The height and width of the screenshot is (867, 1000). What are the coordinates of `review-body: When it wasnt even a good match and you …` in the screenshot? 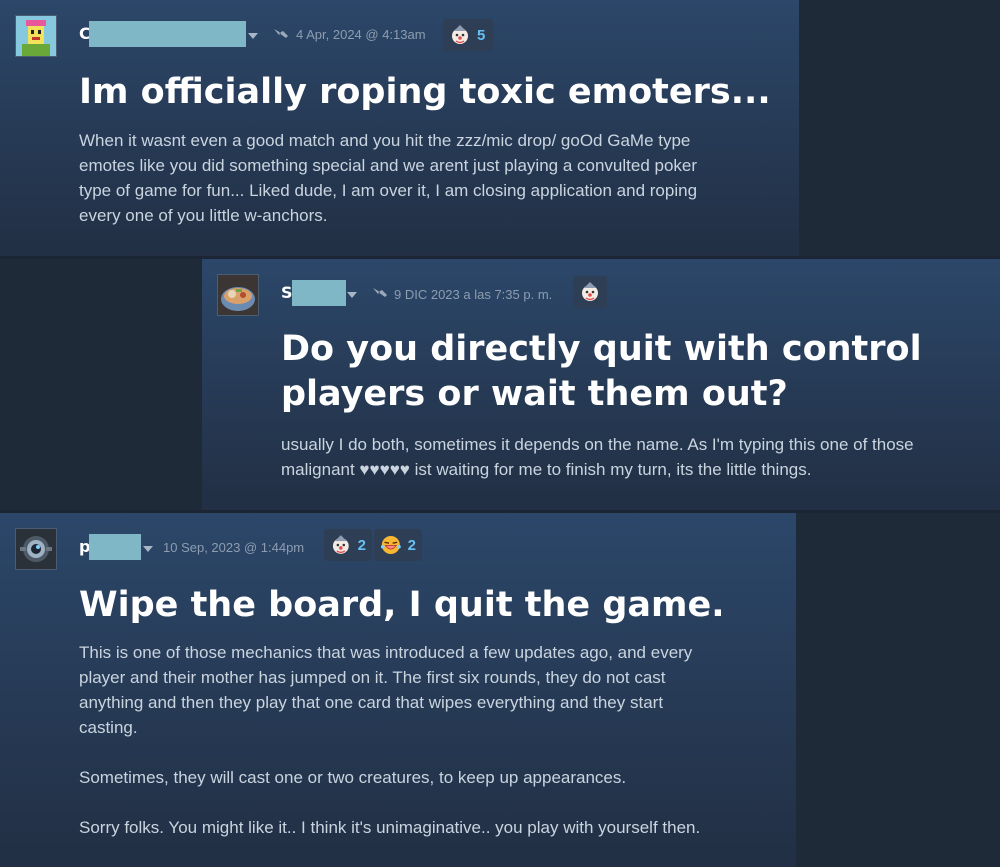 It's located at (388, 178).